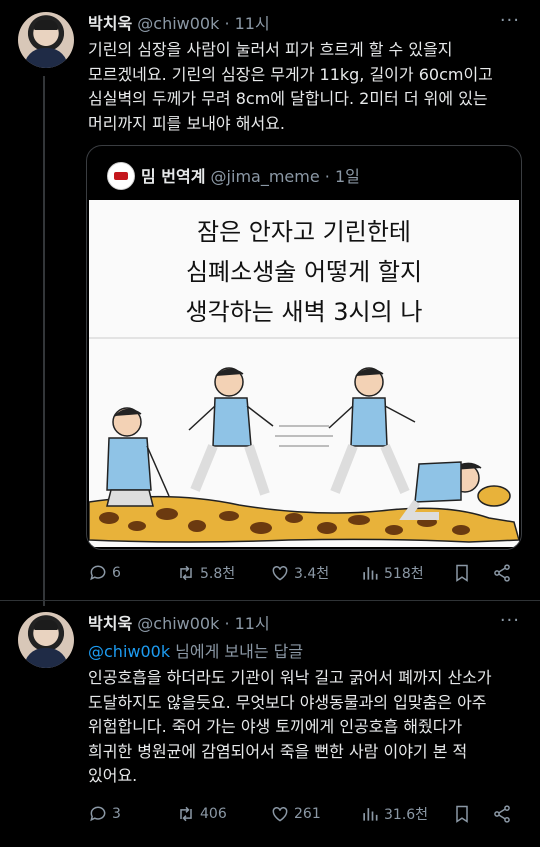 The width and height of the screenshot is (540, 847). I want to click on like-button: 3.4천, so click(299, 573).